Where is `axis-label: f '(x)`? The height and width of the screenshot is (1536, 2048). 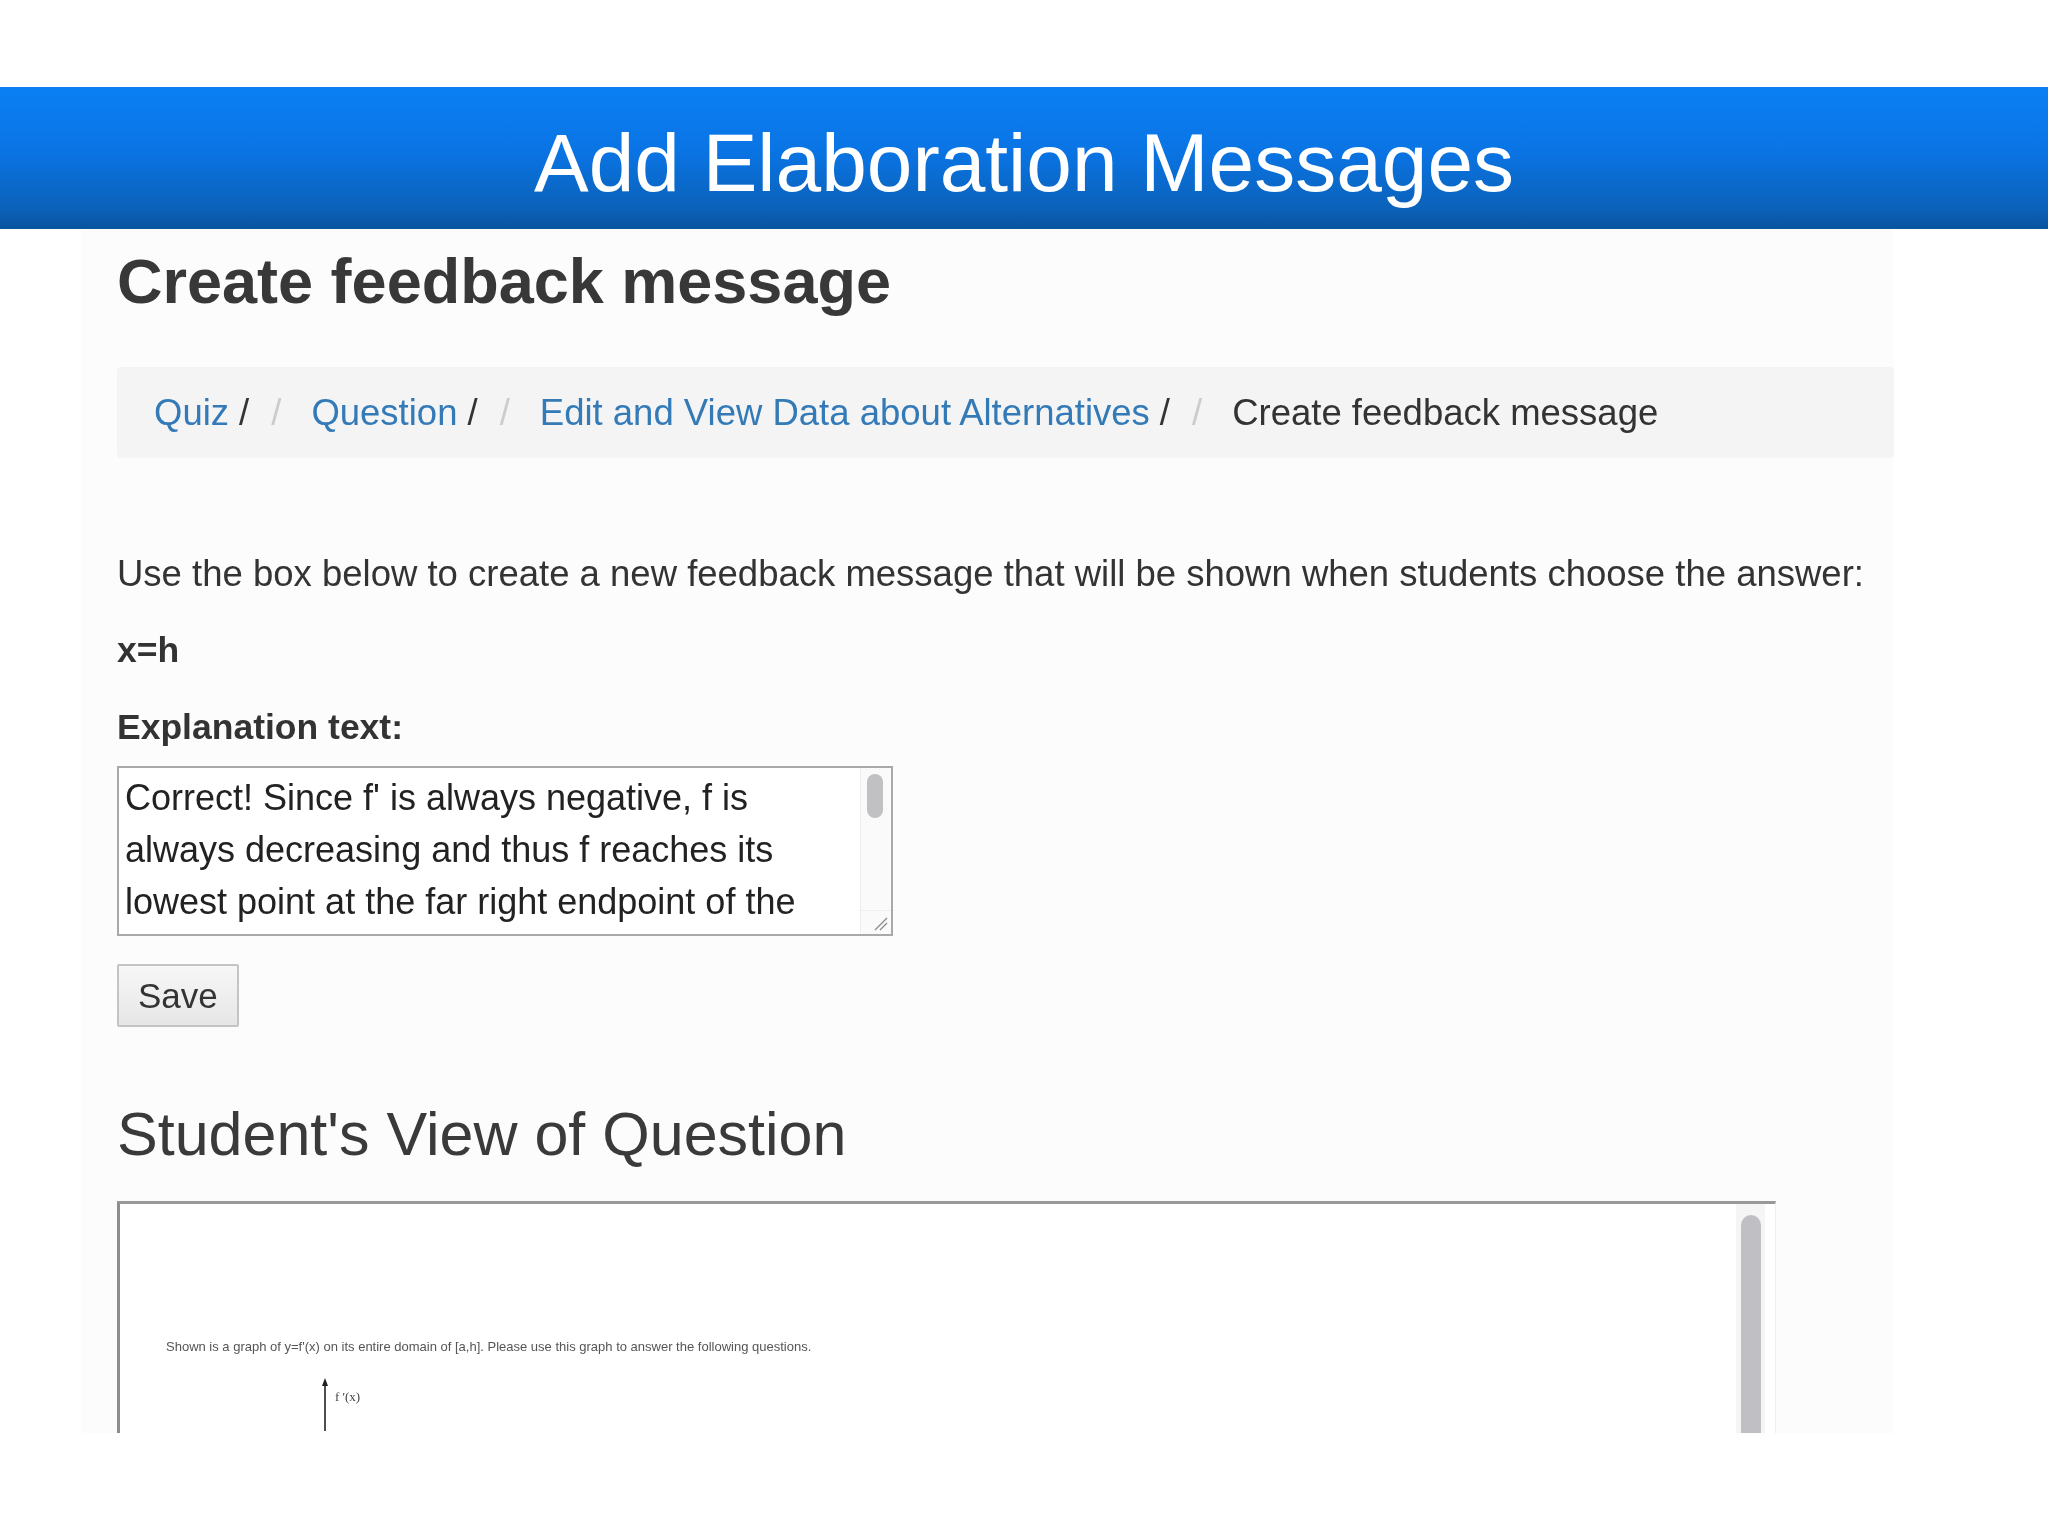
axis-label: f '(x) is located at coordinates (348, 1397).